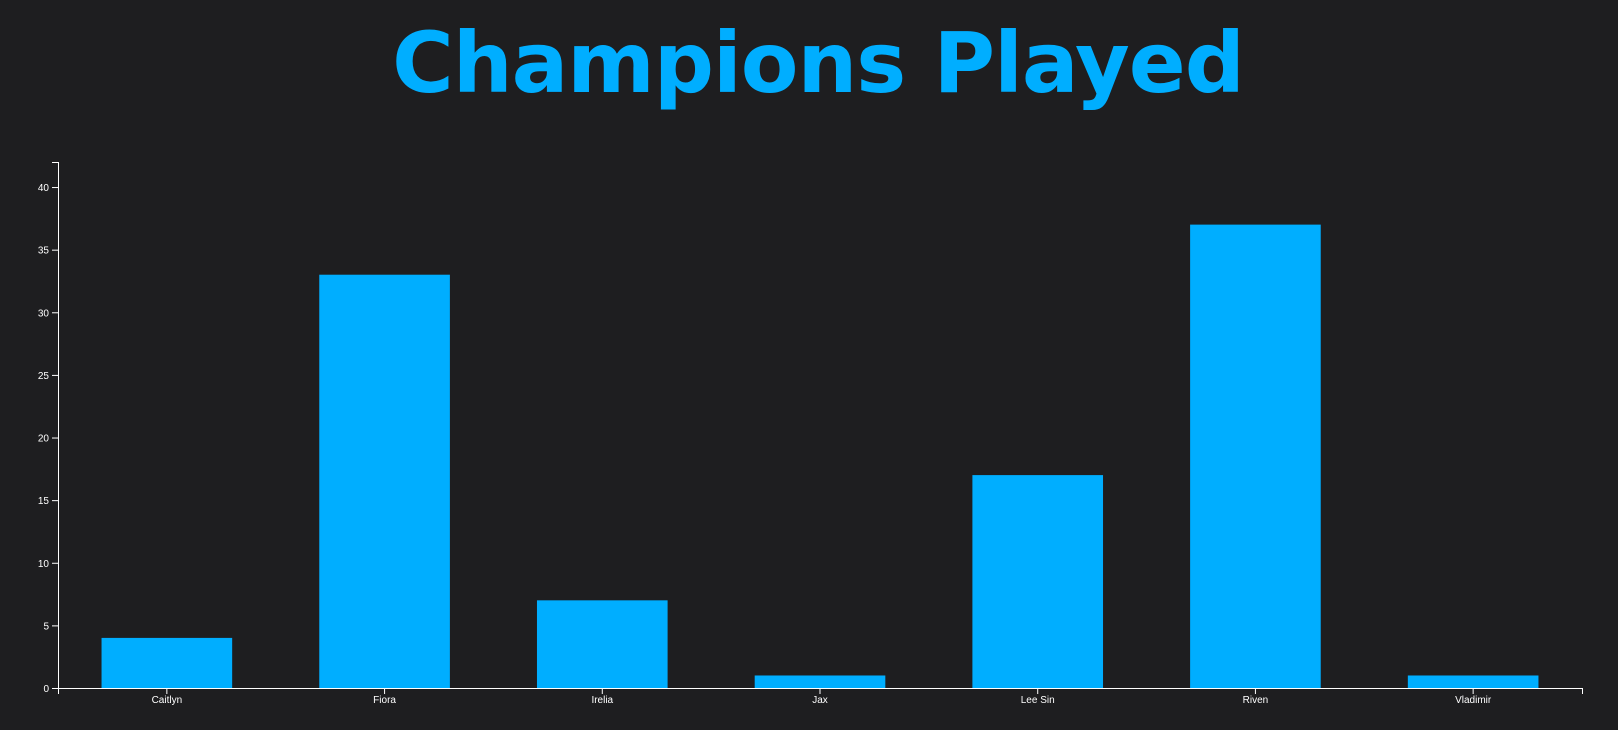 The height and width of the screenshot is (730, 1618). I want to click on y-tick-label: 25, so click(44, 376).